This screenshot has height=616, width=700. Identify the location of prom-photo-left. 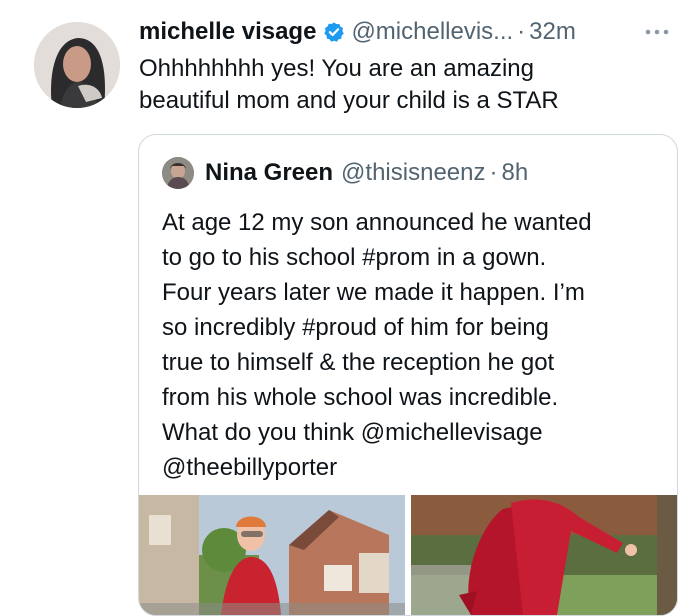
(272, 555).